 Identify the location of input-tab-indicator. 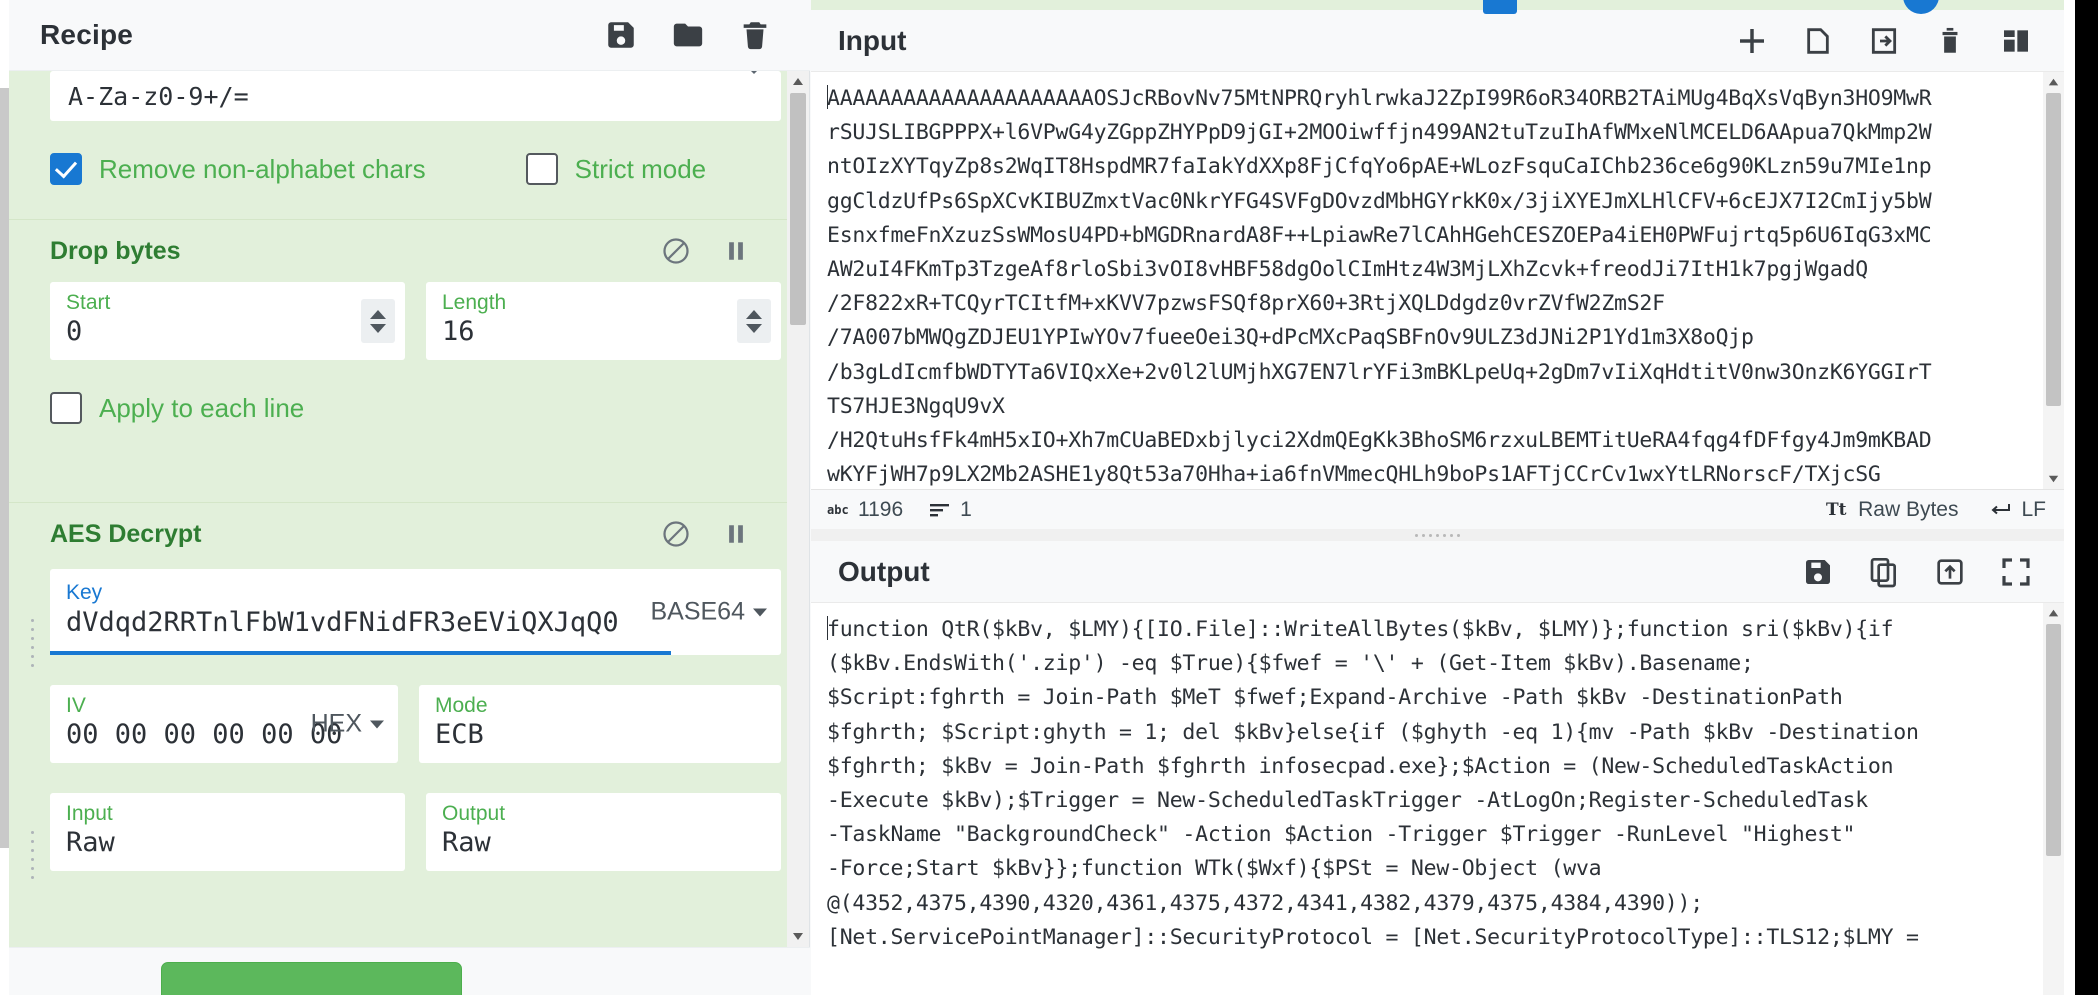
(1500, 7).